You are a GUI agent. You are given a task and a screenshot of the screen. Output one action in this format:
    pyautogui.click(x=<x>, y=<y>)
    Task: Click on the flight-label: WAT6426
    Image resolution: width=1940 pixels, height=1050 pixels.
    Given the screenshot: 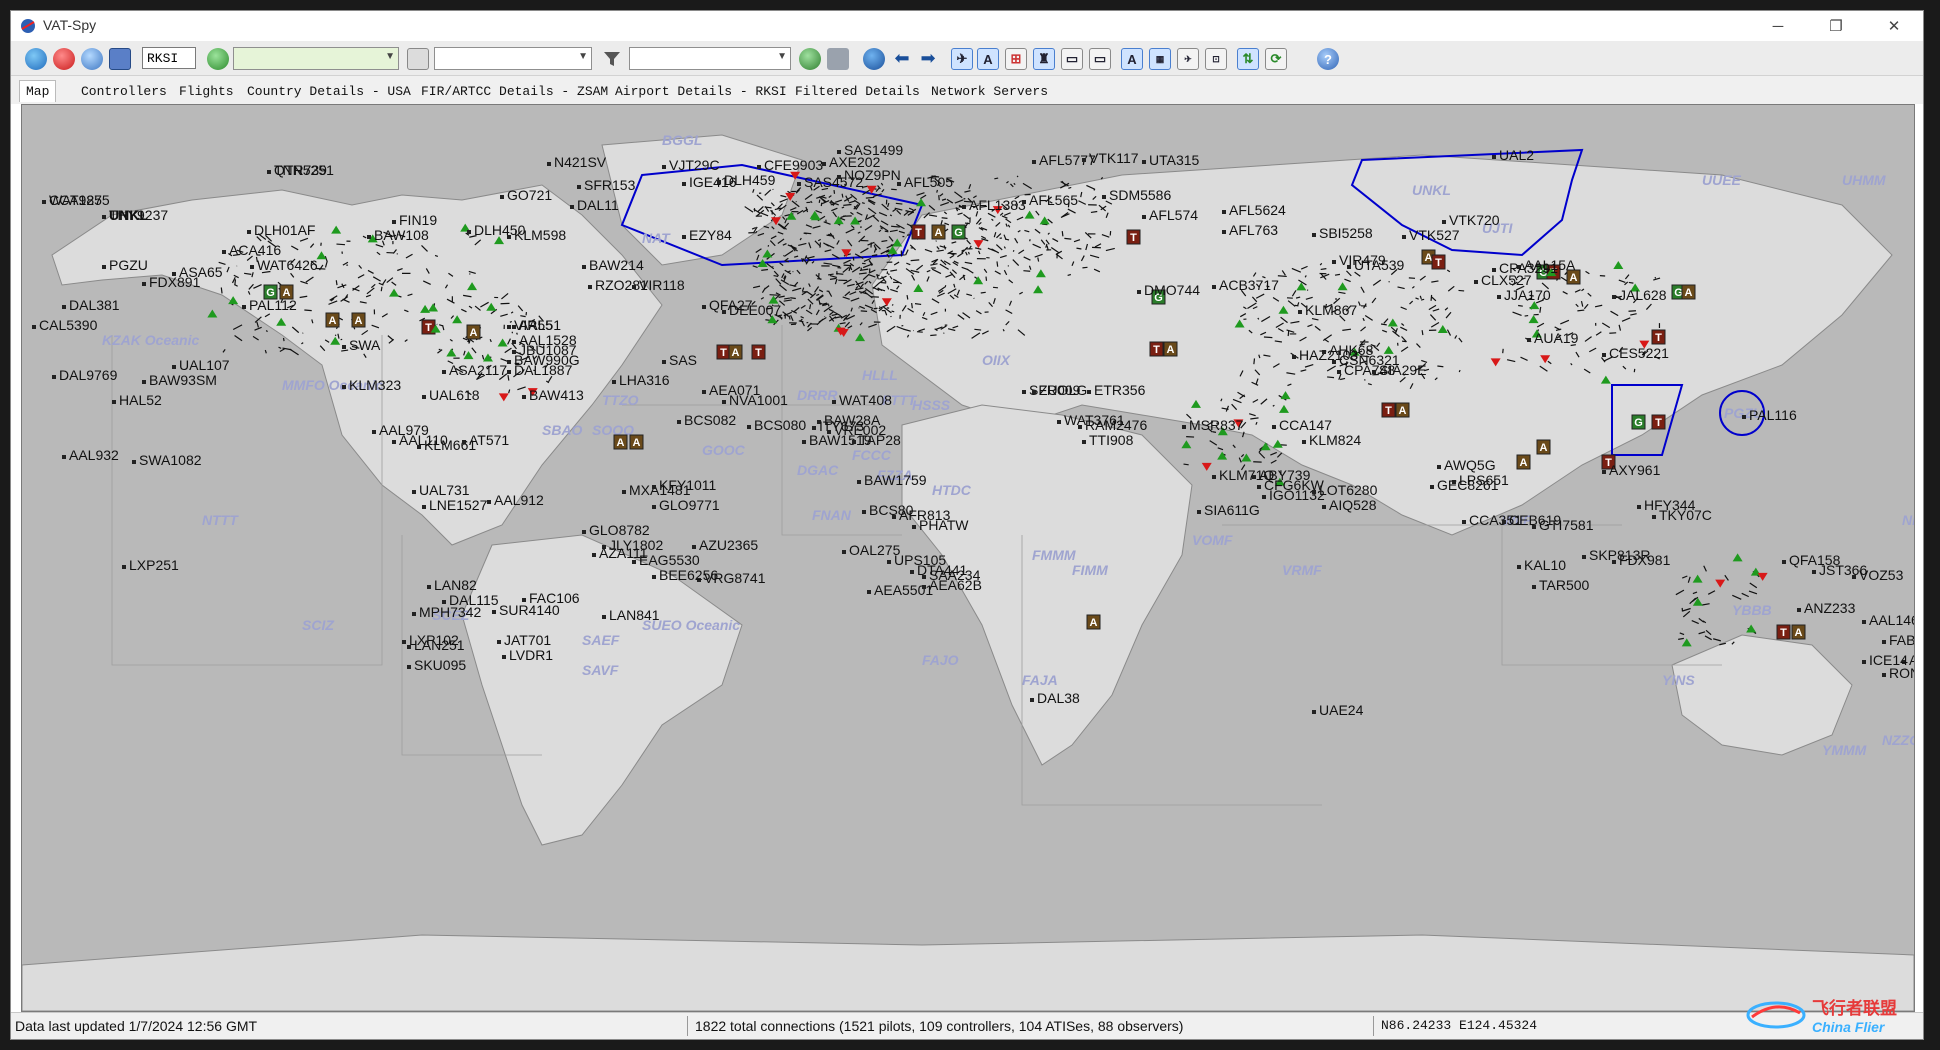 What is the action you would take?
    pyautogui.click(x=284, y=265)
    